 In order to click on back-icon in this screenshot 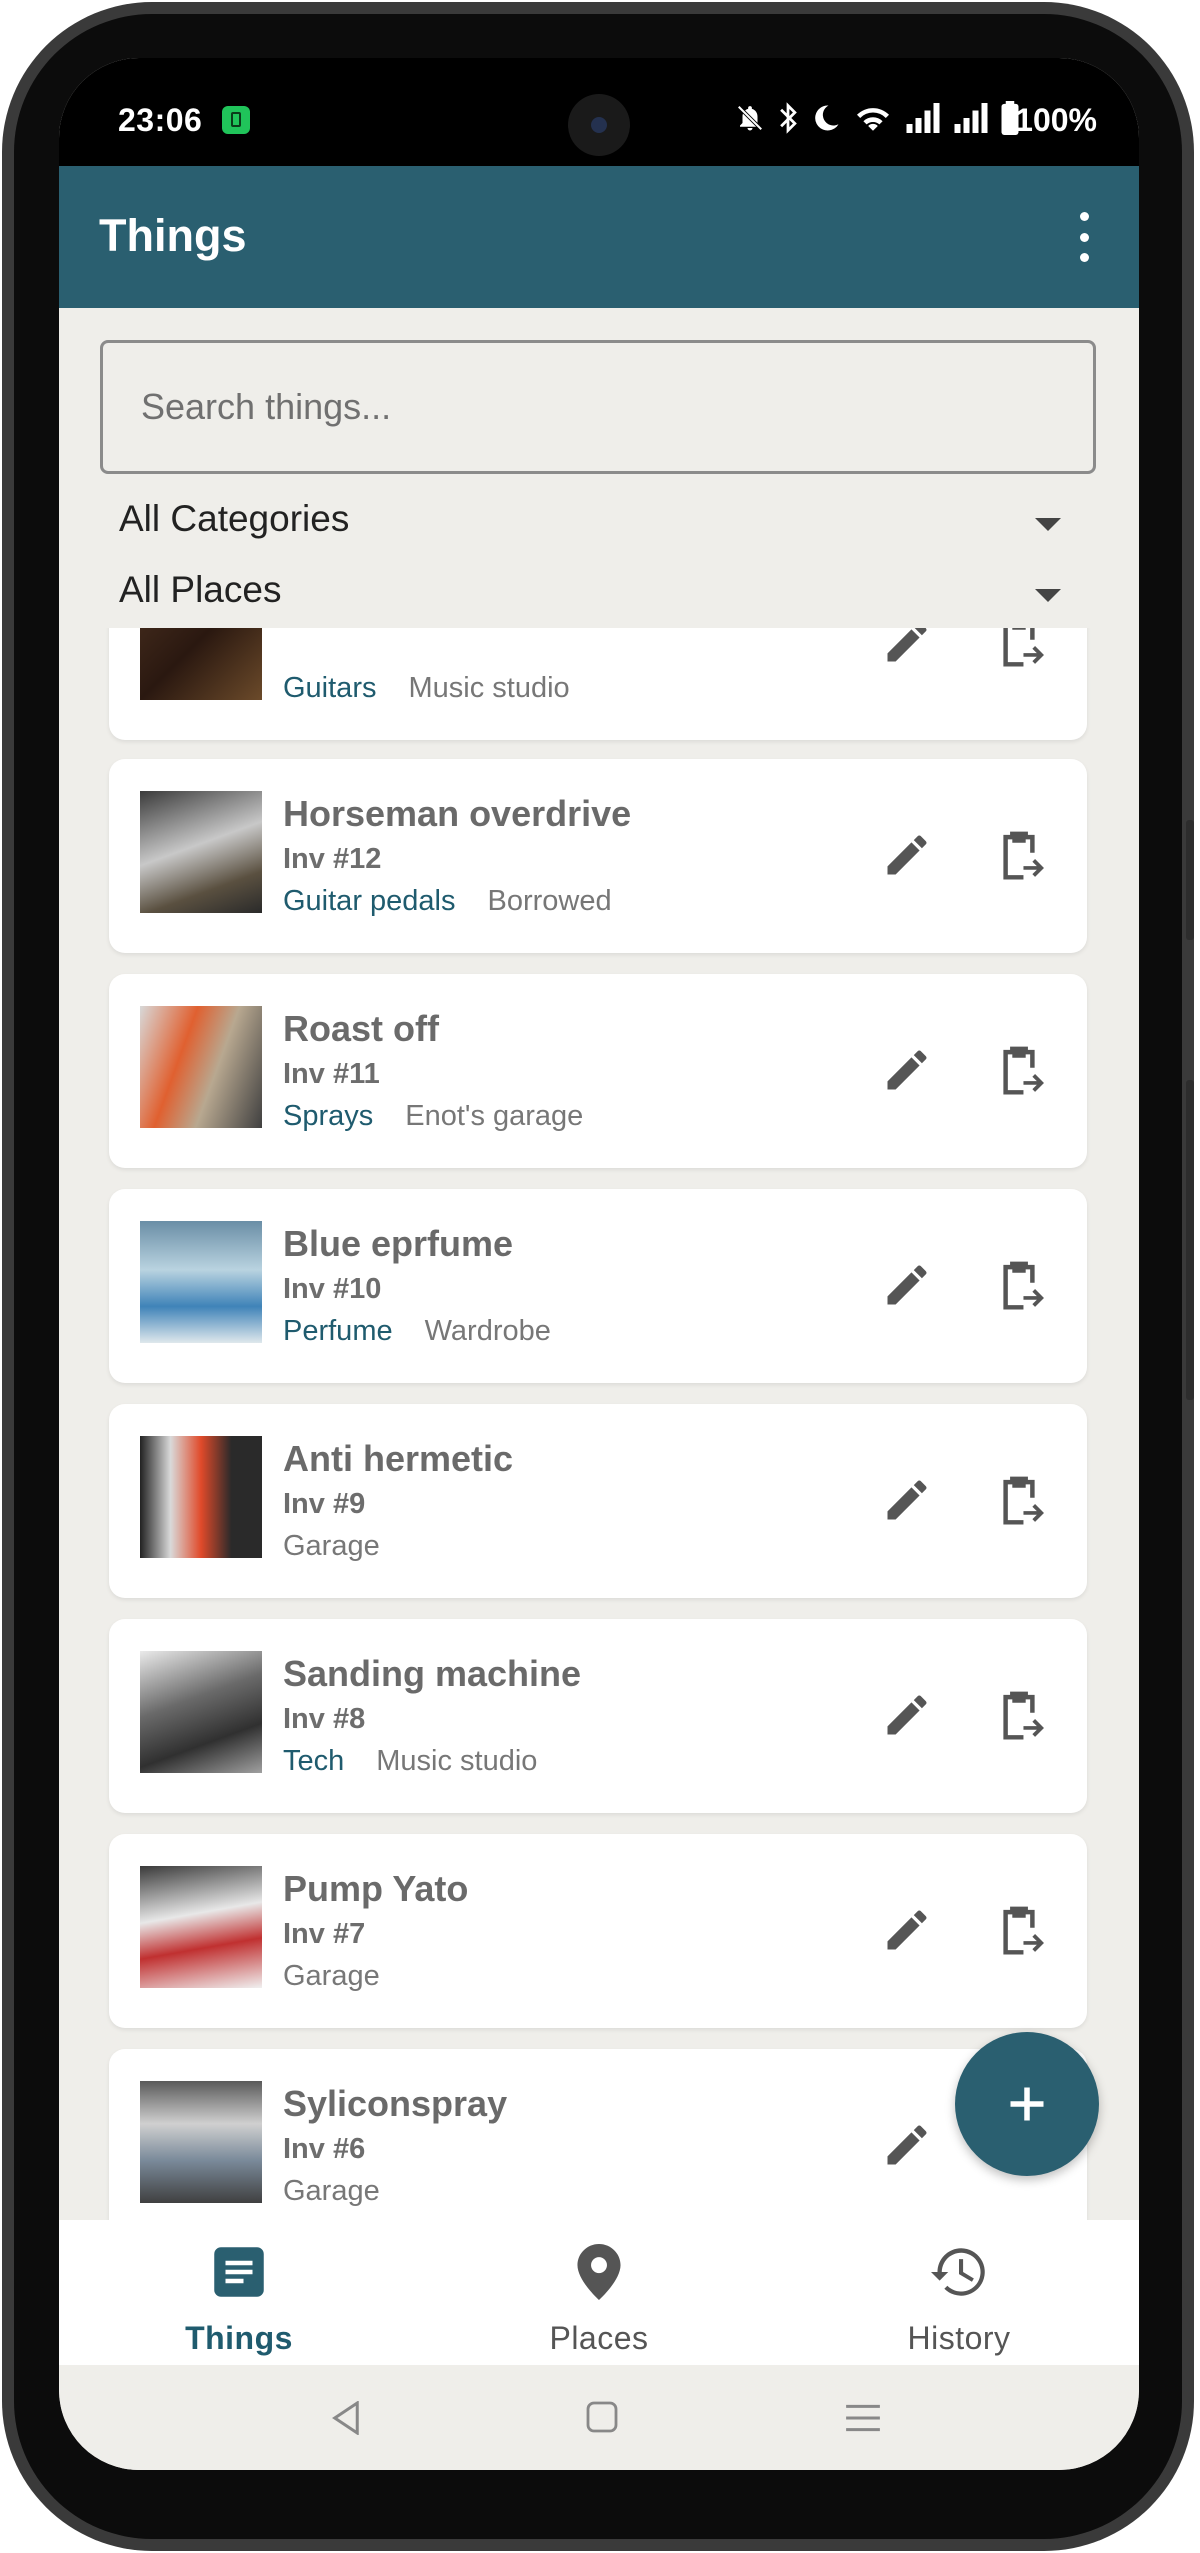, I will do `click(346, 2418)`.